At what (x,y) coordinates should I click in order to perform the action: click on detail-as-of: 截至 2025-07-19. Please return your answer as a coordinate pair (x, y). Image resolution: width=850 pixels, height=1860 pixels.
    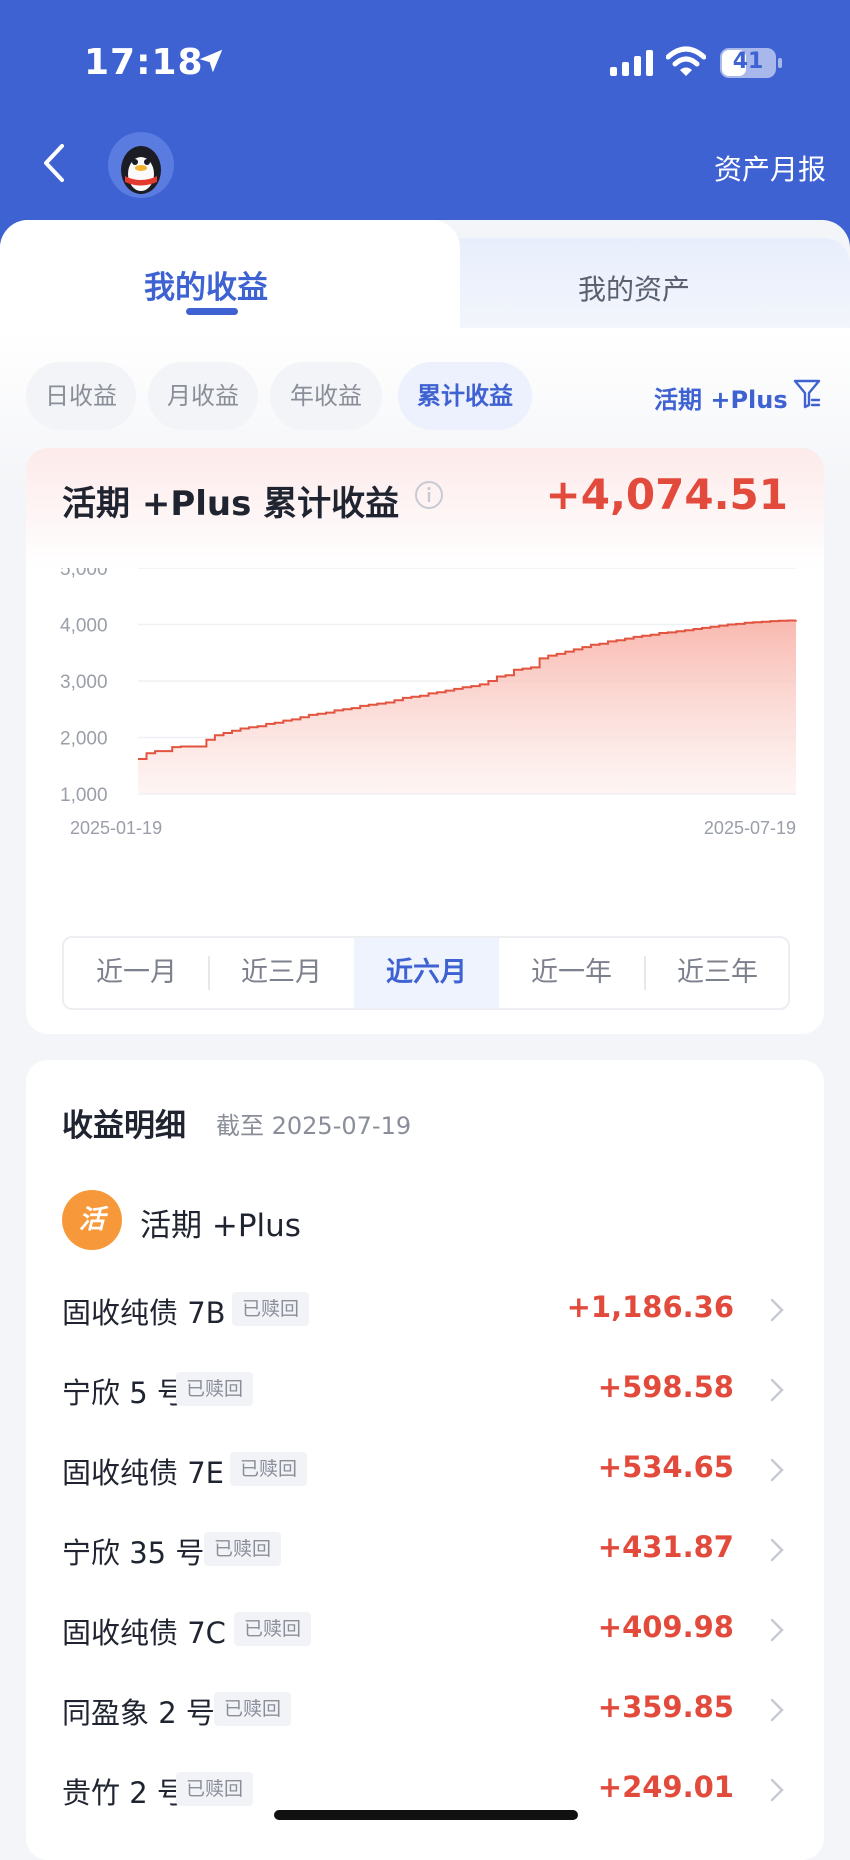
    Looking at the image, I should click on (314, 1126).